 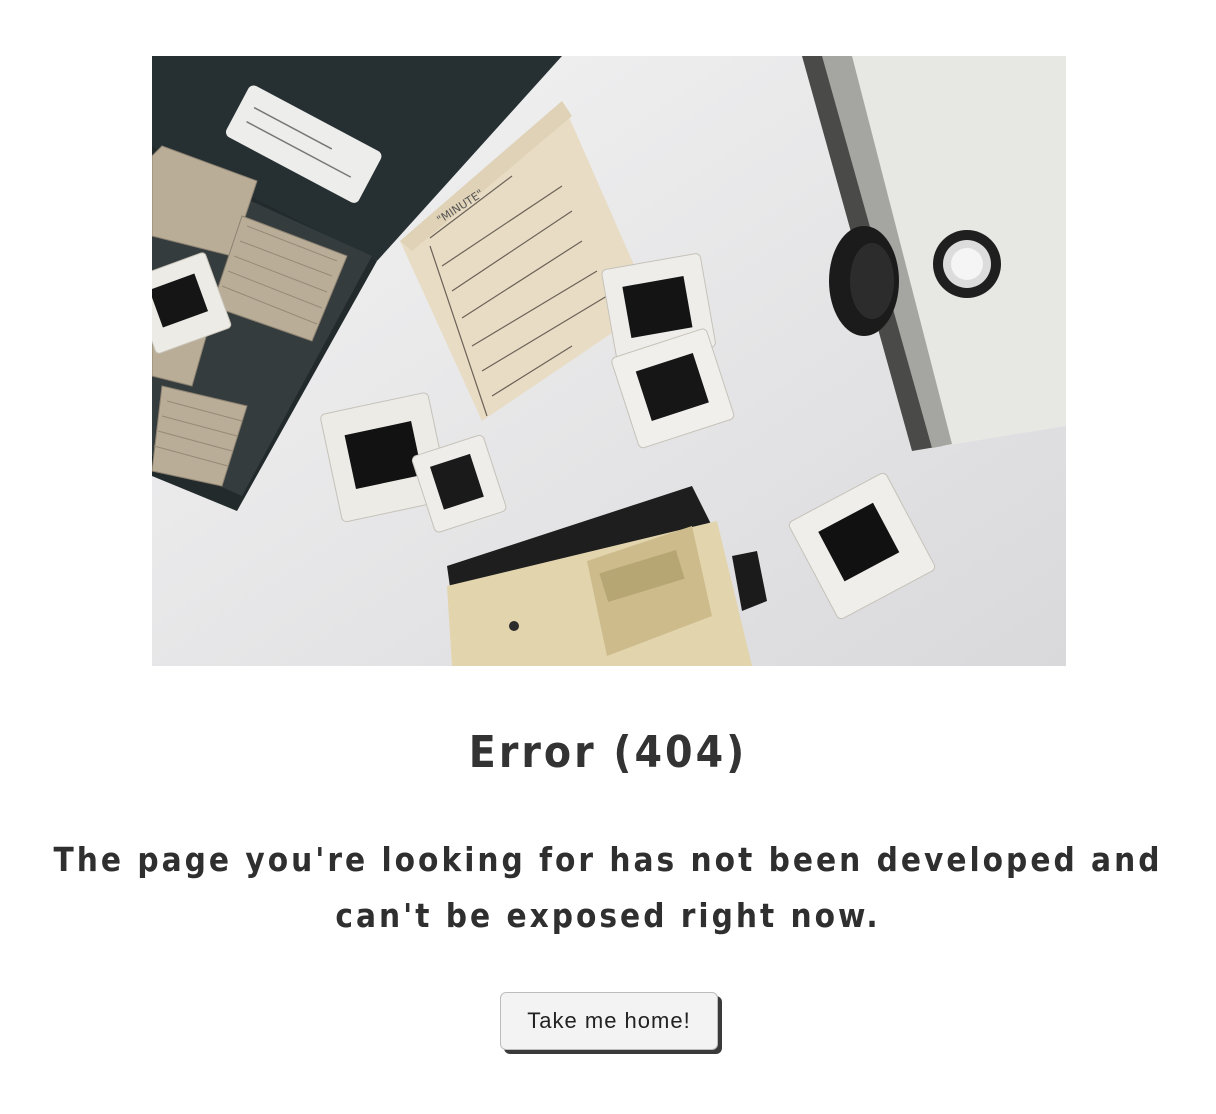 I want to click on take-me-home-button: Take me home!, so click(x=609, y=1021).